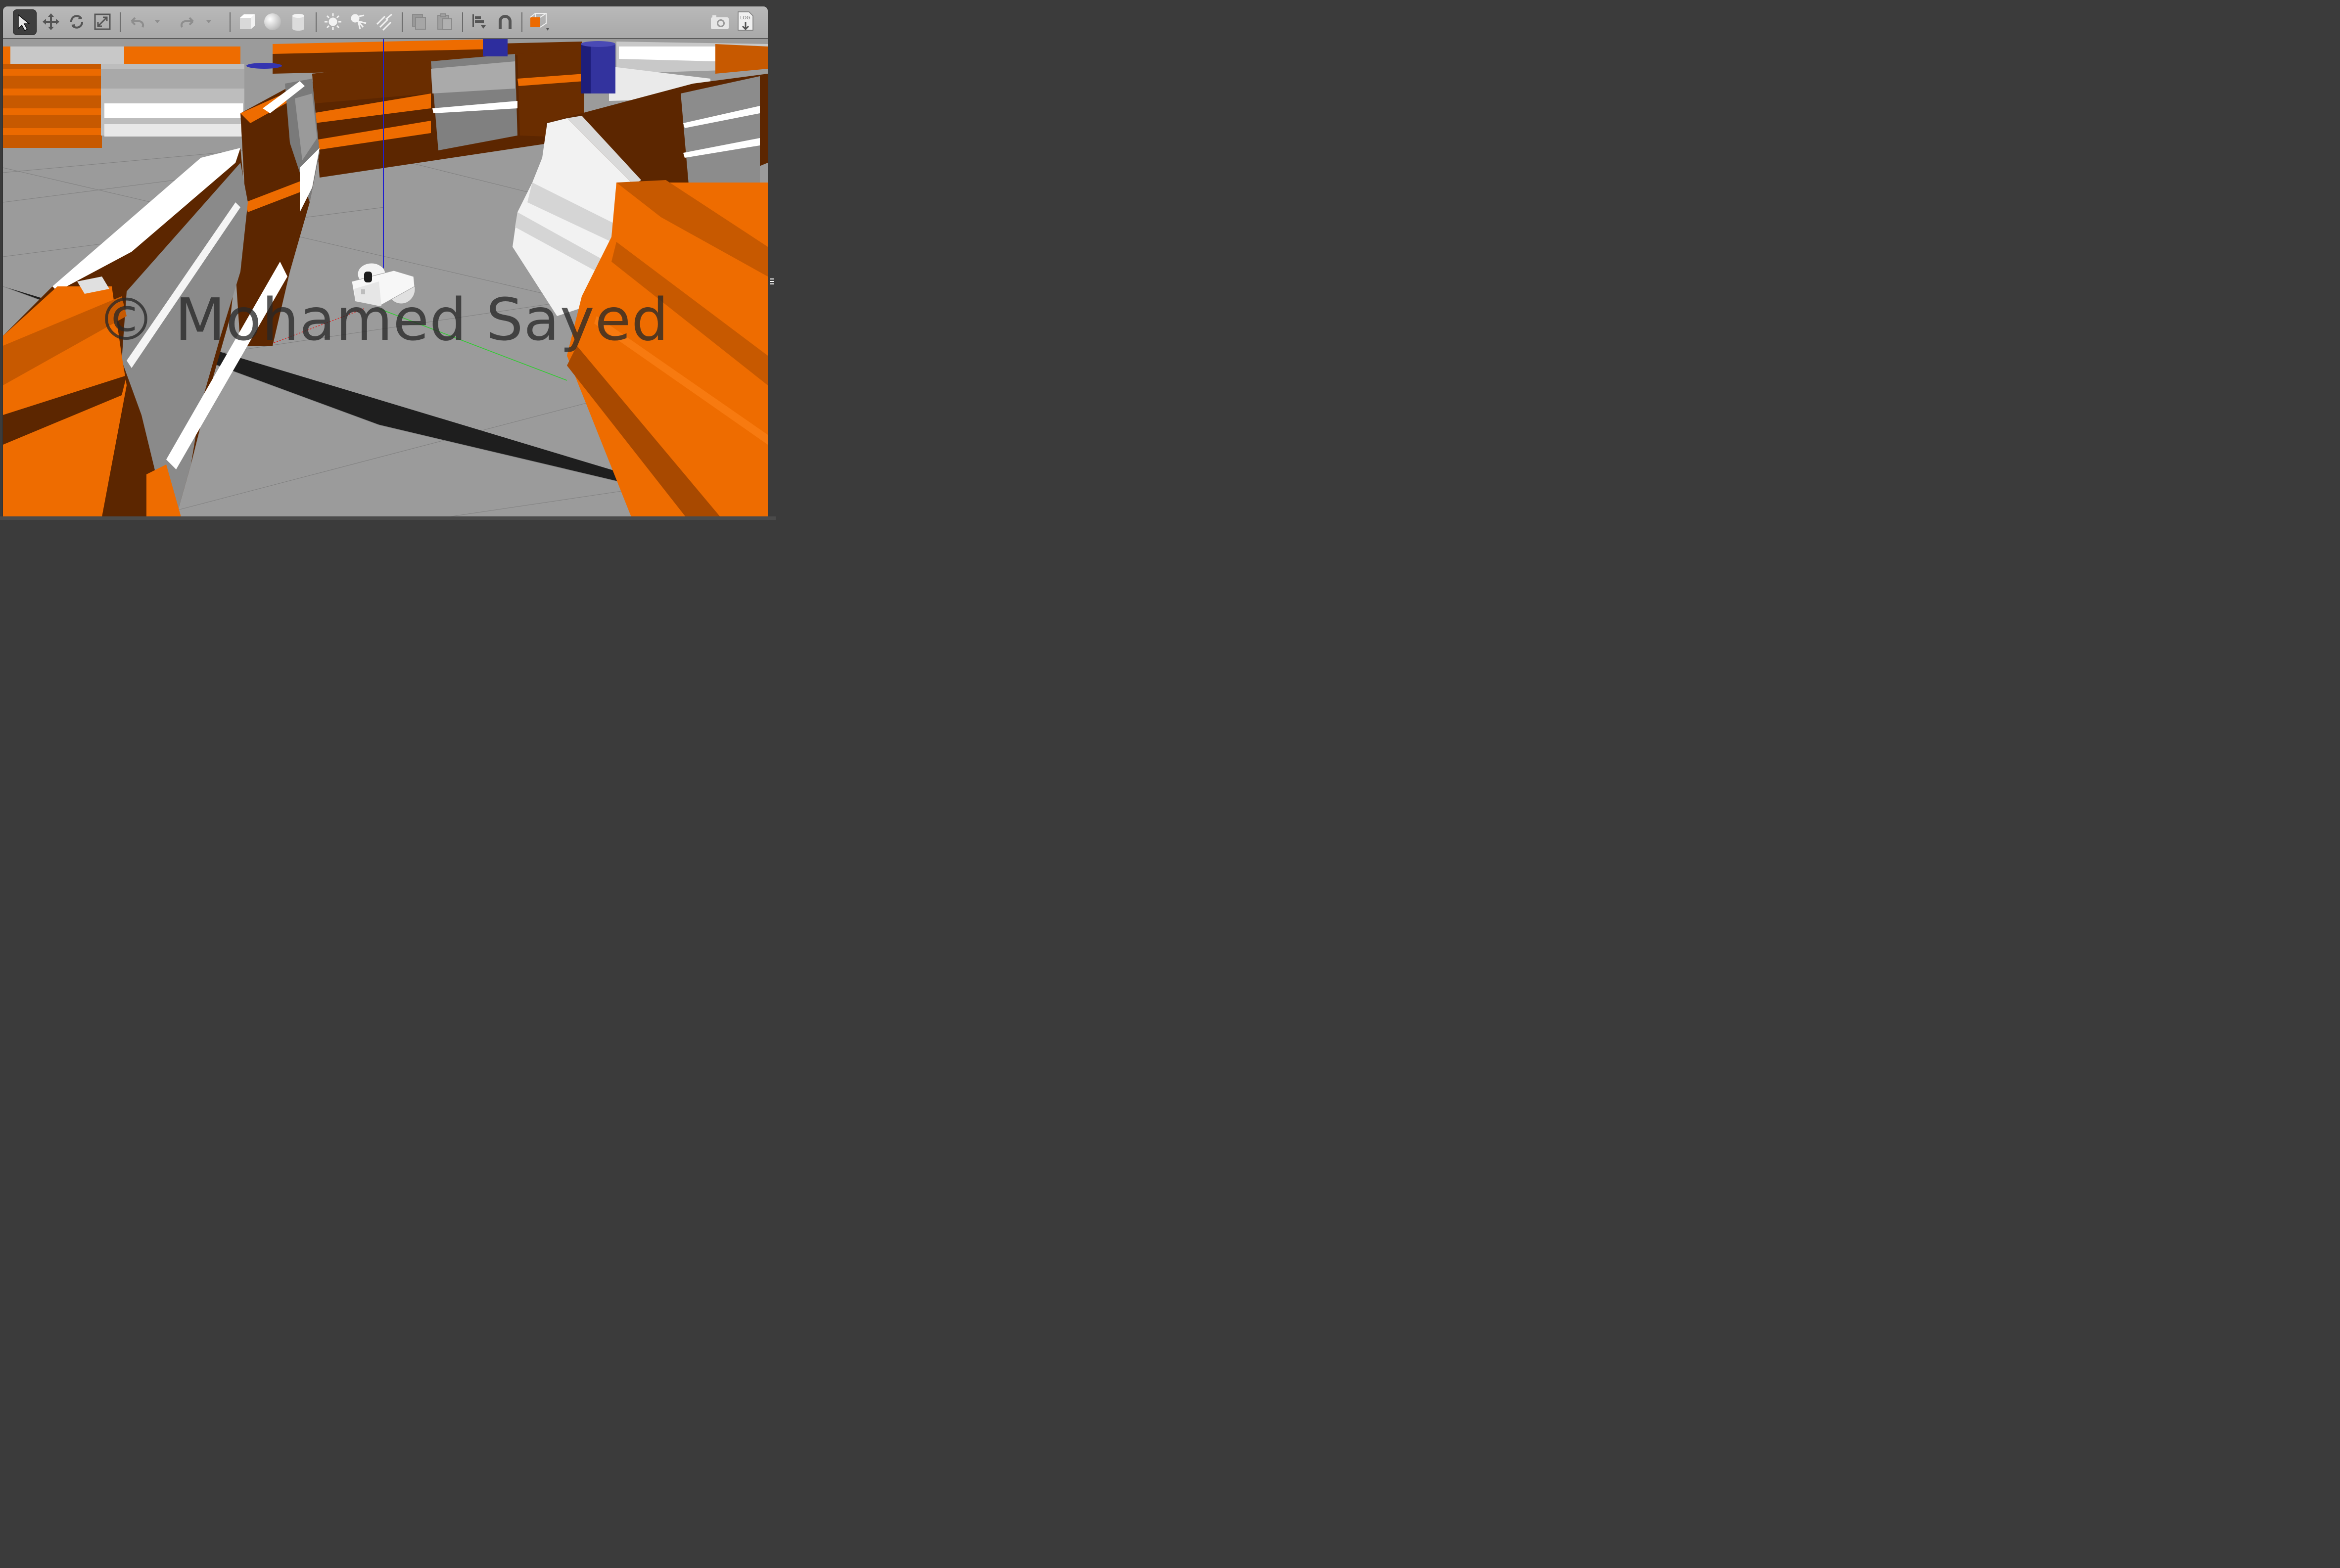  Describe the element at coordinates (745, 21) in the screenshot. I see `log-icon: LOG` at that location.